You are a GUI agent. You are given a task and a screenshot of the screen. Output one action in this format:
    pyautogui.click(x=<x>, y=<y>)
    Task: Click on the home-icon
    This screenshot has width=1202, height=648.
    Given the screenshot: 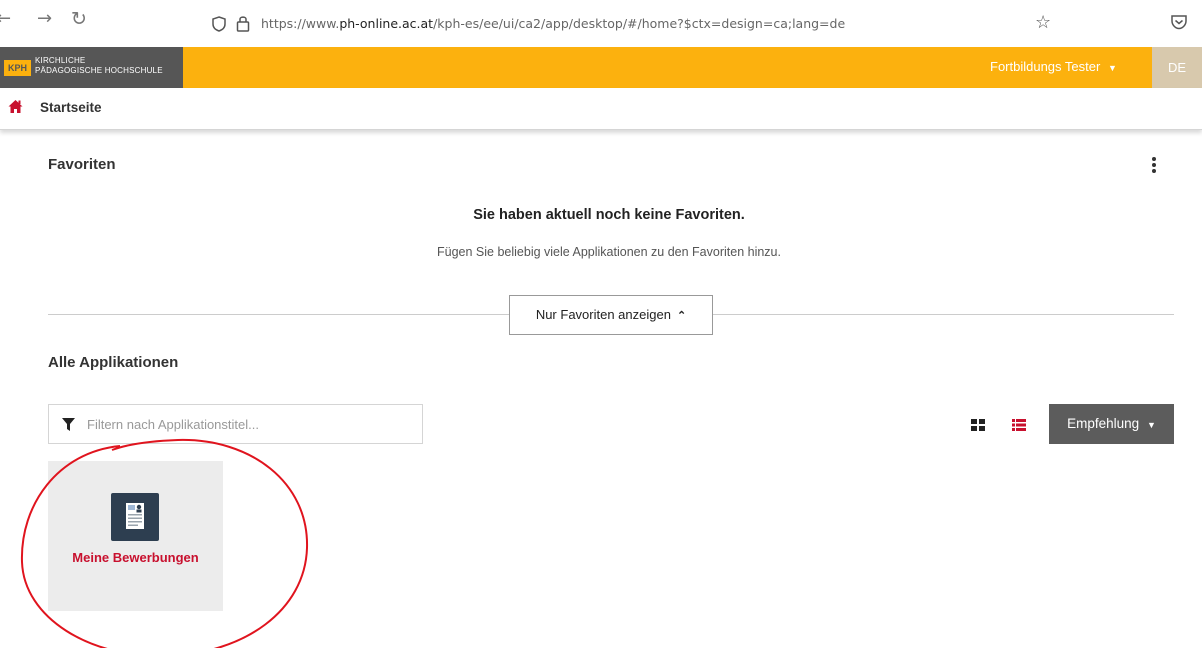 What is the action you would take?
    pyautogui.click(x=15, y=106)
    